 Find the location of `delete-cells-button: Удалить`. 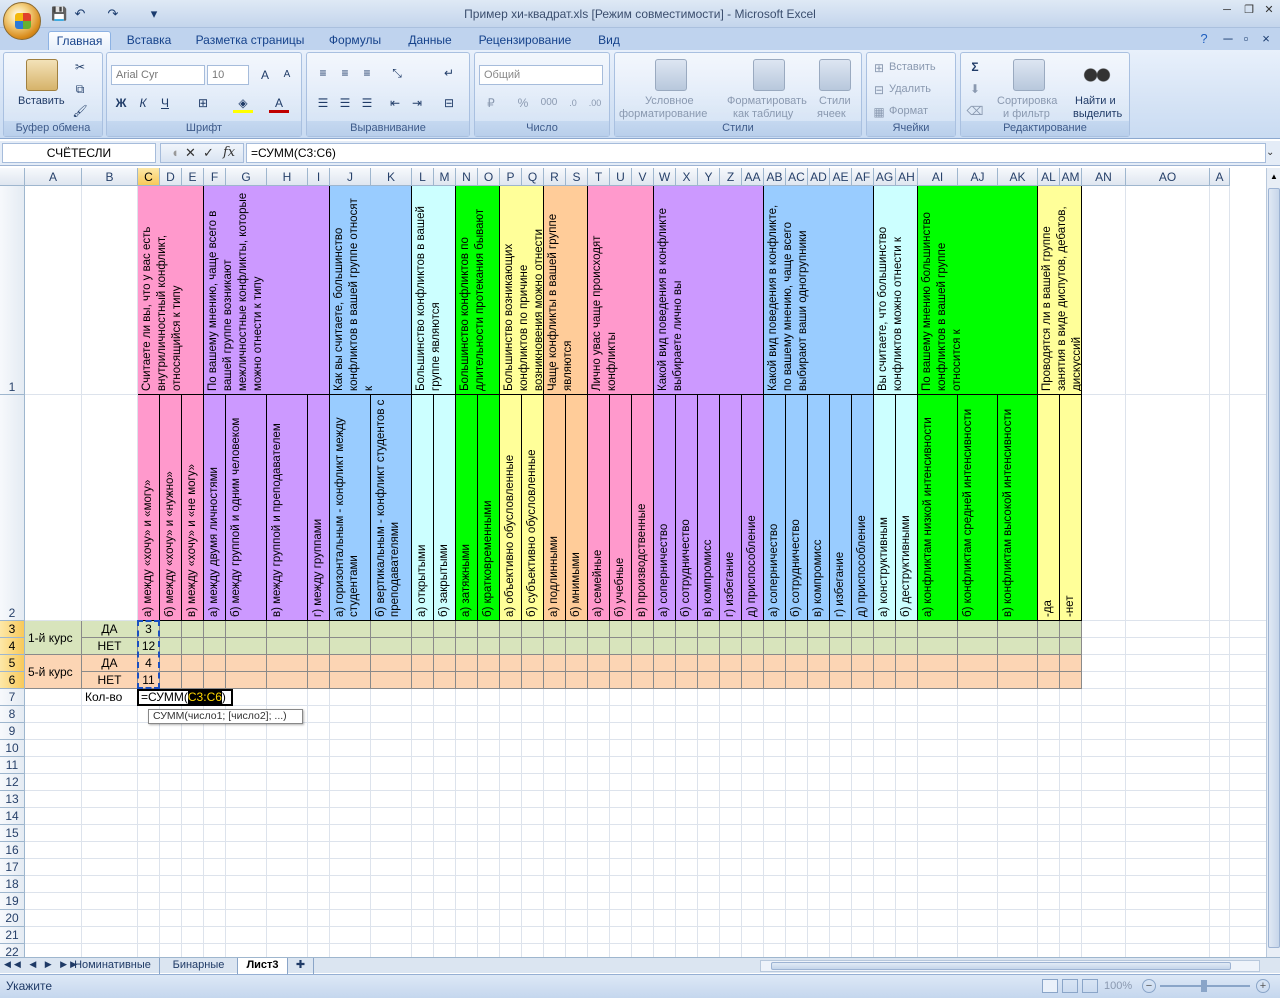

delete-cells-button: Удалить is located at coordinates (910, 89).